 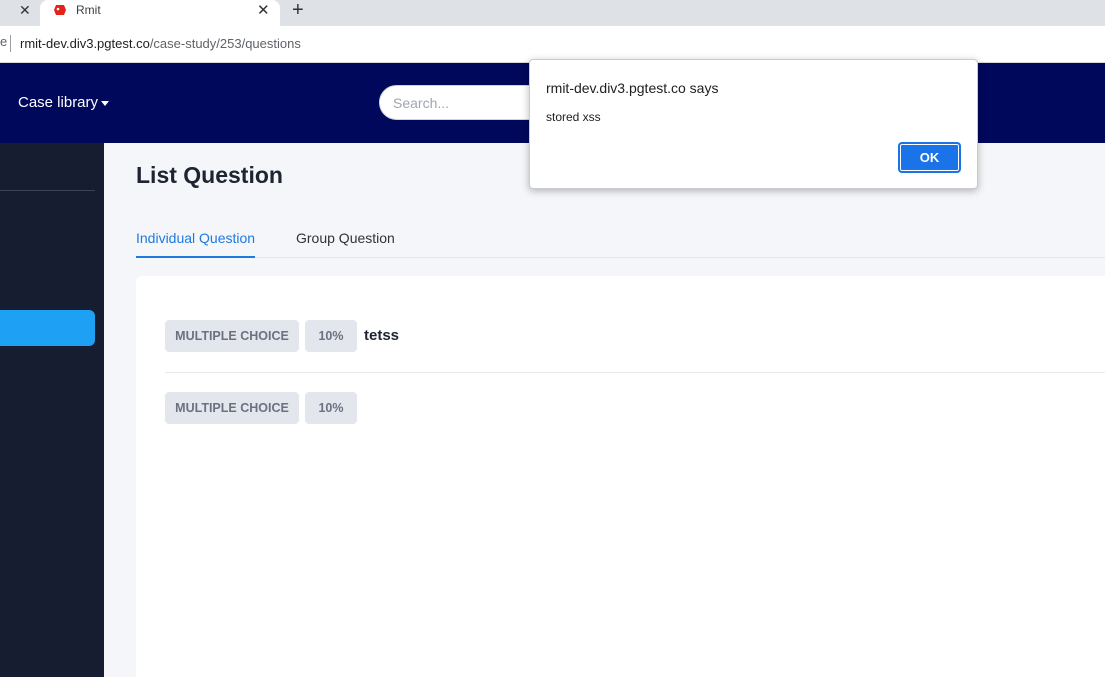 What do you see at coordinates (105, 103) in the screenshot?
I see `caret-down-icon` at bounding box center [105, 103].